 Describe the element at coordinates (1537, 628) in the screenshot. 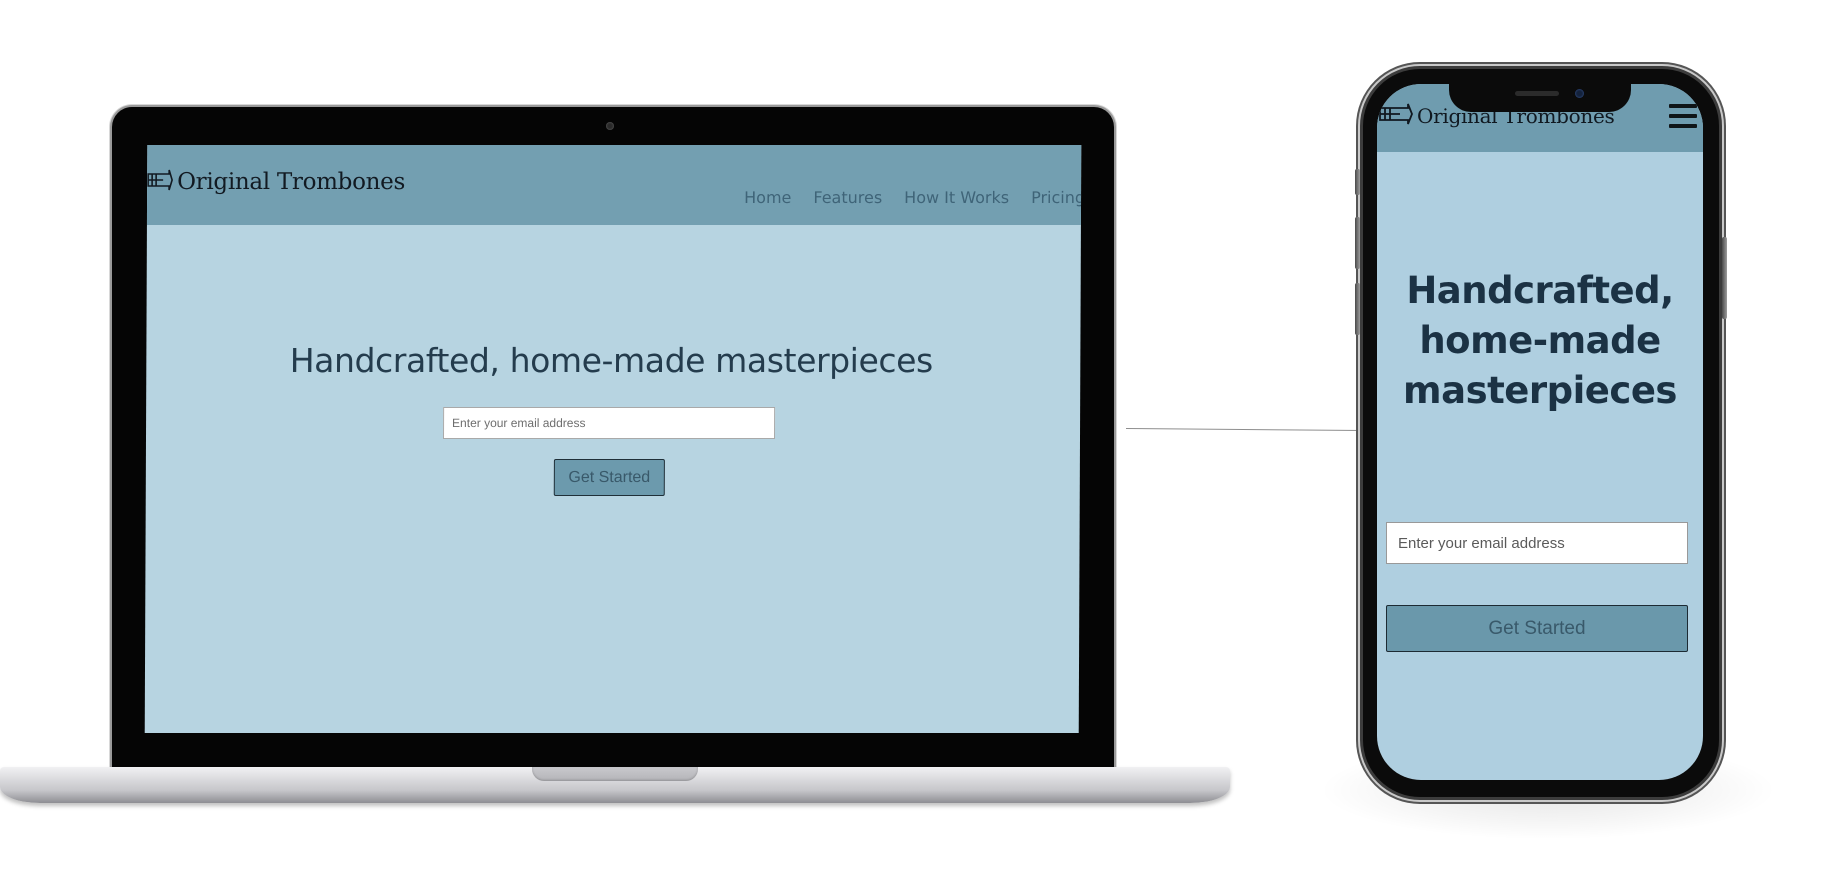

I see `mobile-get-started-button: Get Started` at that location.